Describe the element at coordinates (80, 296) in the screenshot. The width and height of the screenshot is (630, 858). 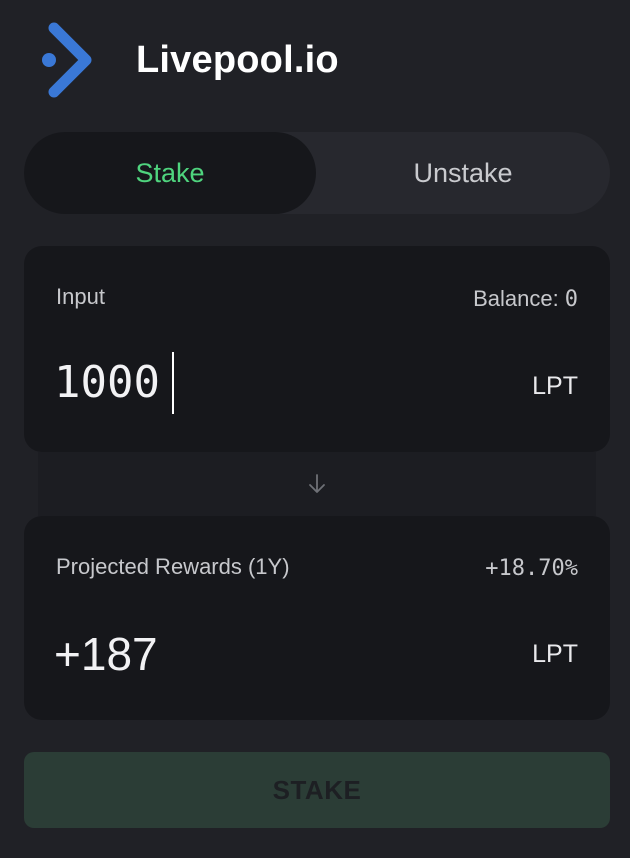
I see `input-label: Input` at that location.